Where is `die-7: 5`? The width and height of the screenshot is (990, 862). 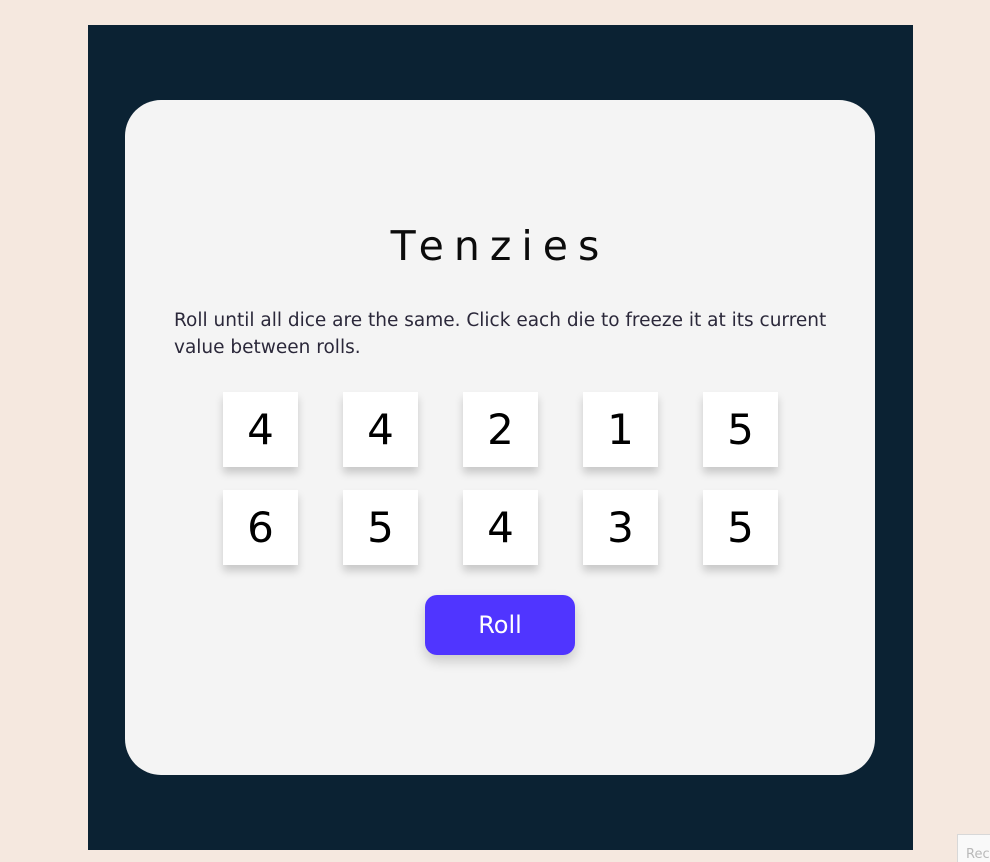 die-7: 5 is located at coordinates (380, 527).